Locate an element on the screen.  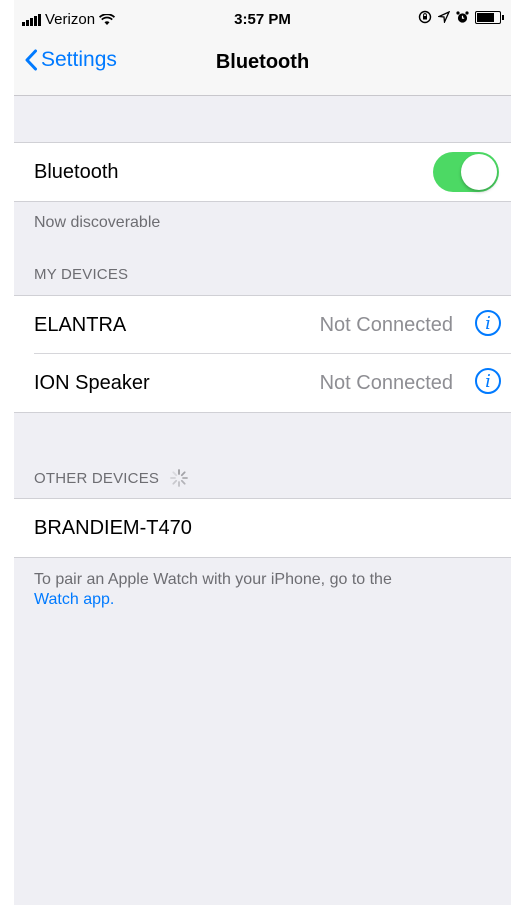
bluetooth-toggle is located at coordinates (466, 172).